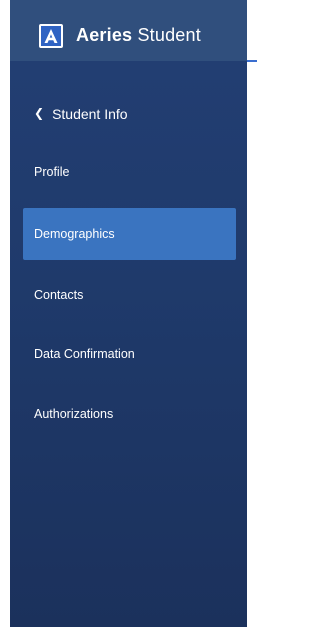  What do you see at coordinates (59, 295) in the screenshot?
I see `nav-item-label: Contacts` at bounding box center [59, 295].